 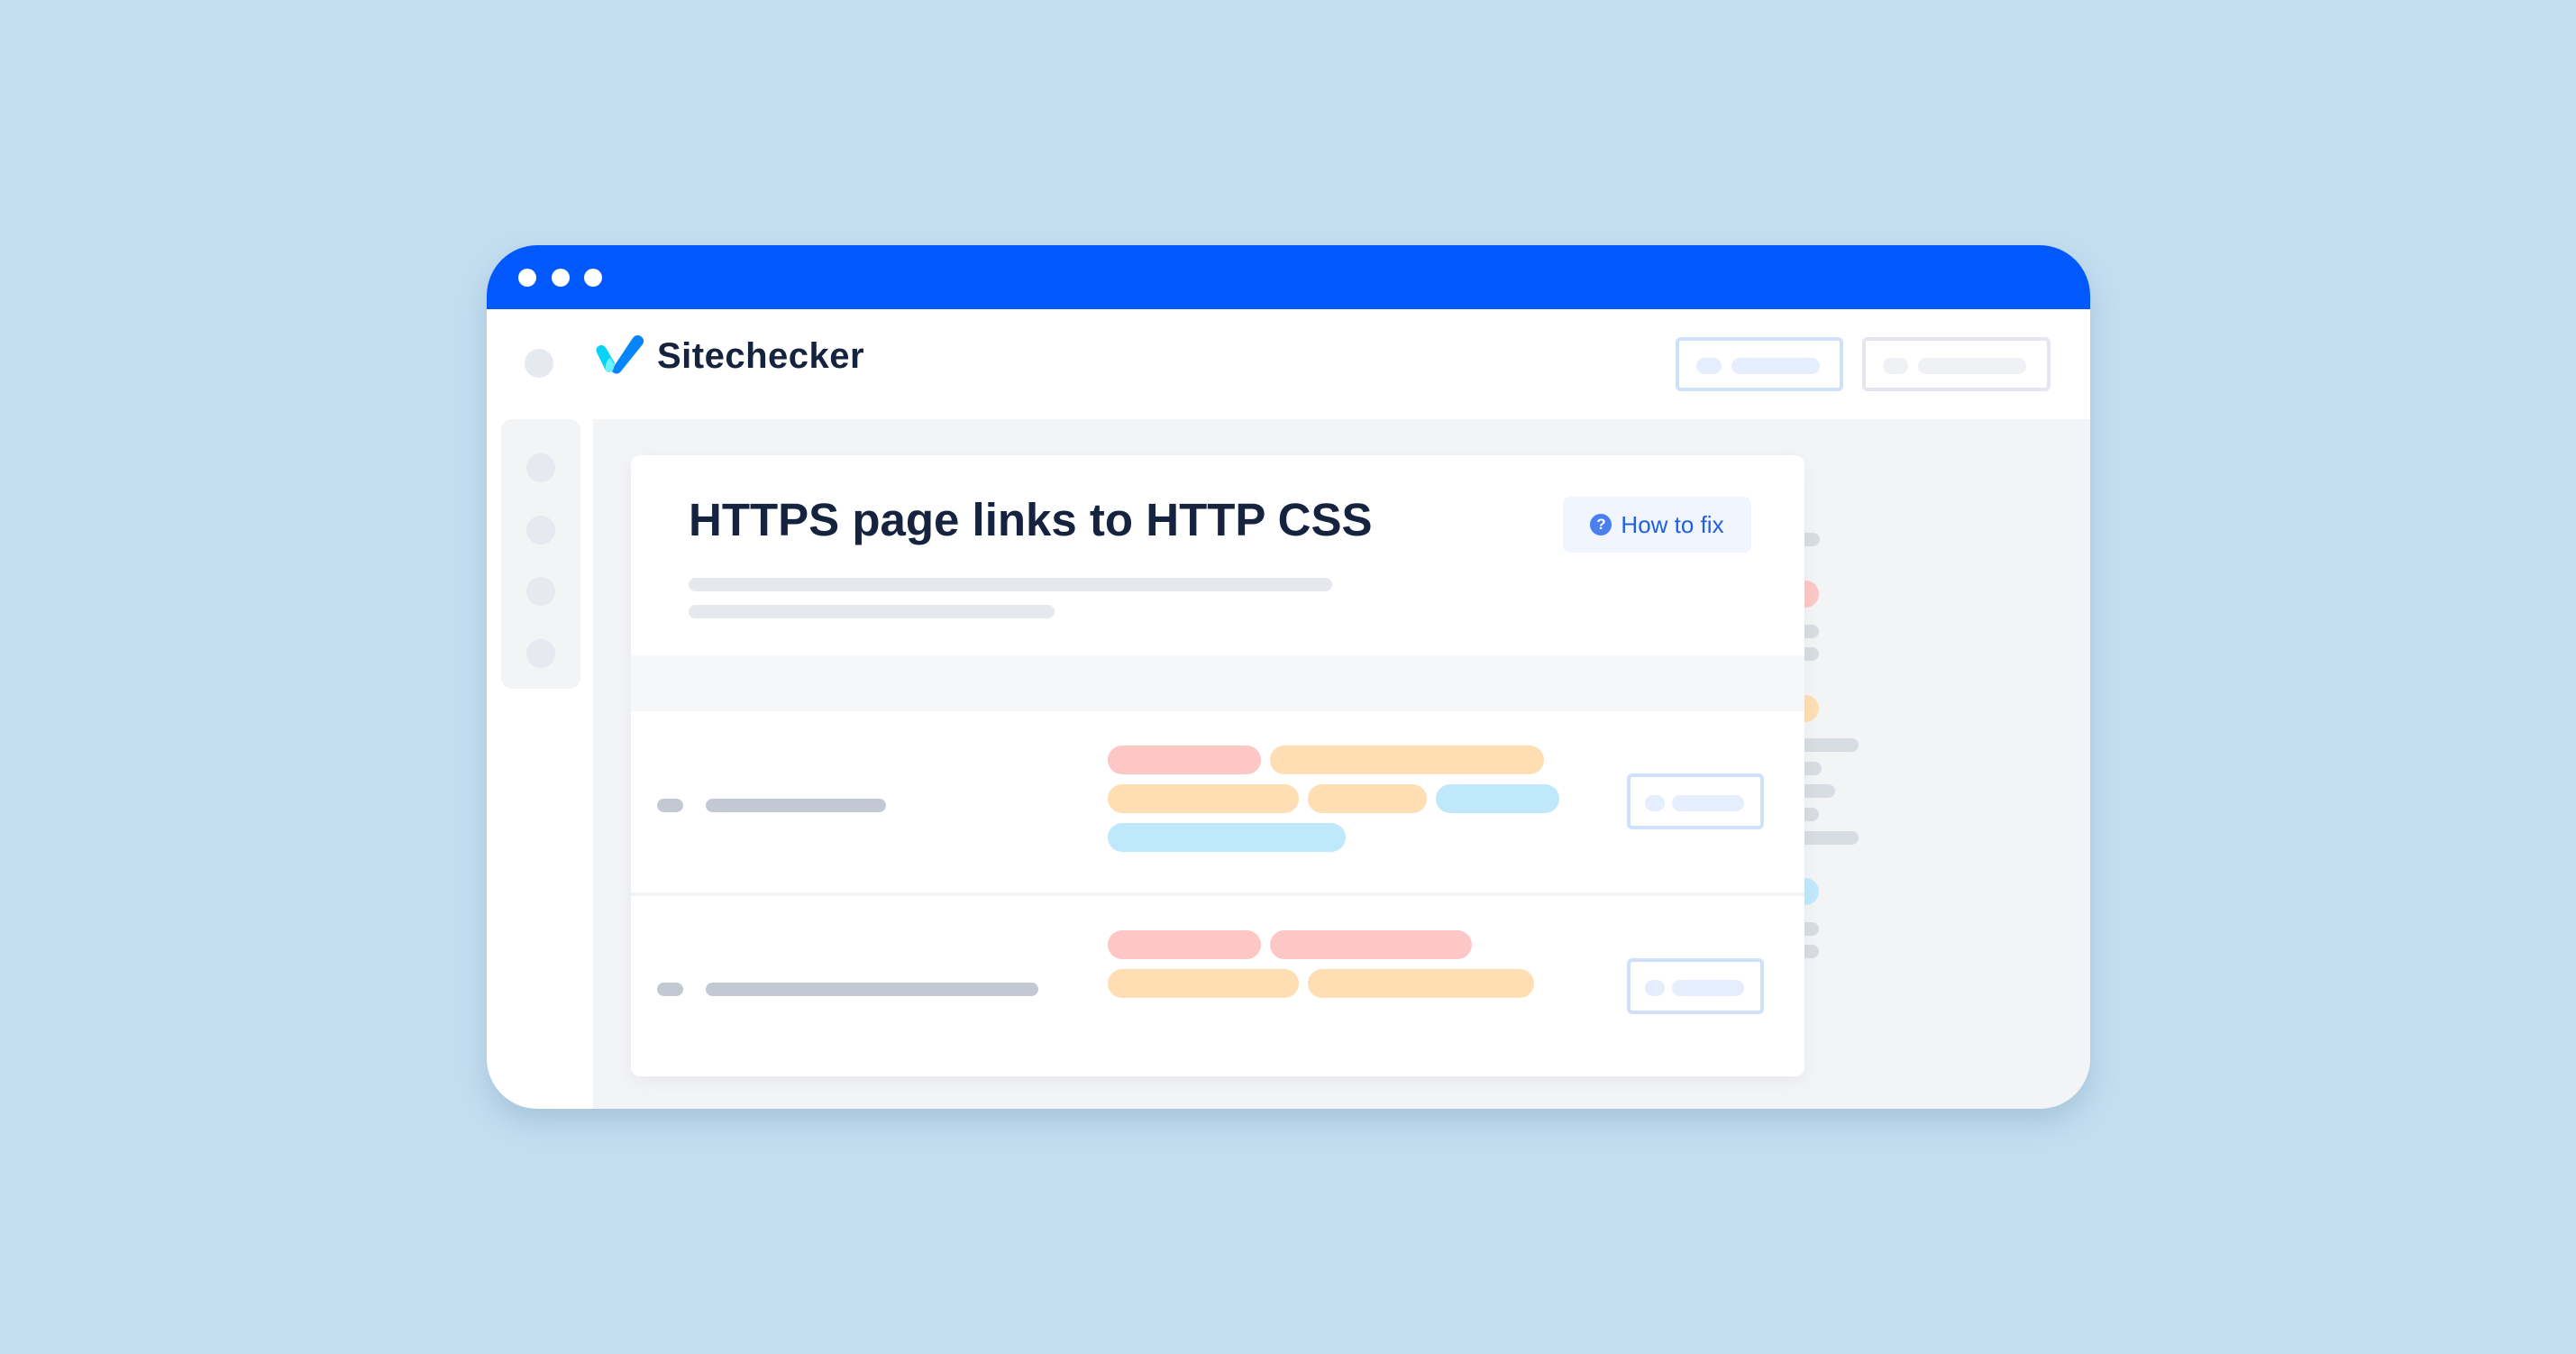 I want to click on sitechecker-logo-icon, so click(x=620, y=355).